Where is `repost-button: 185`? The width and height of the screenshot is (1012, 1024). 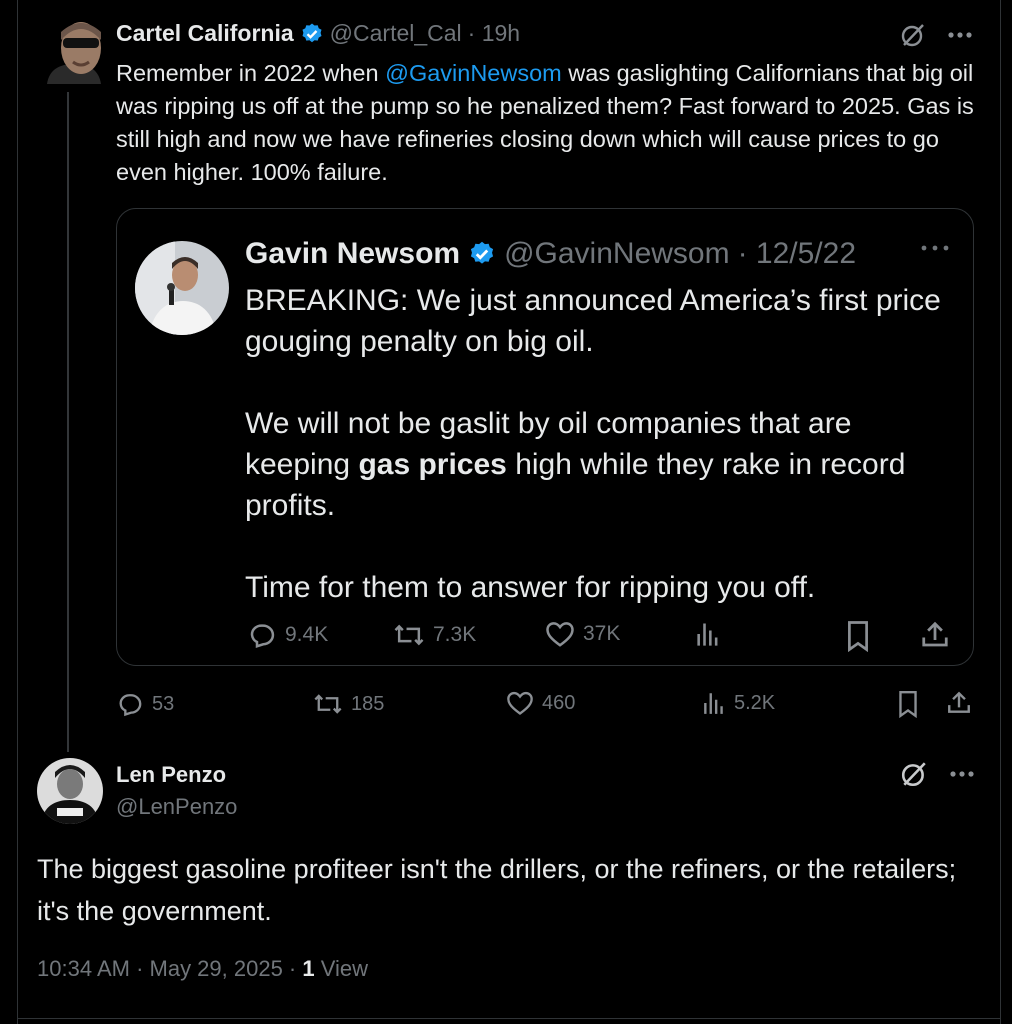 repost-button: 185 is located at coordinates (348, 704).